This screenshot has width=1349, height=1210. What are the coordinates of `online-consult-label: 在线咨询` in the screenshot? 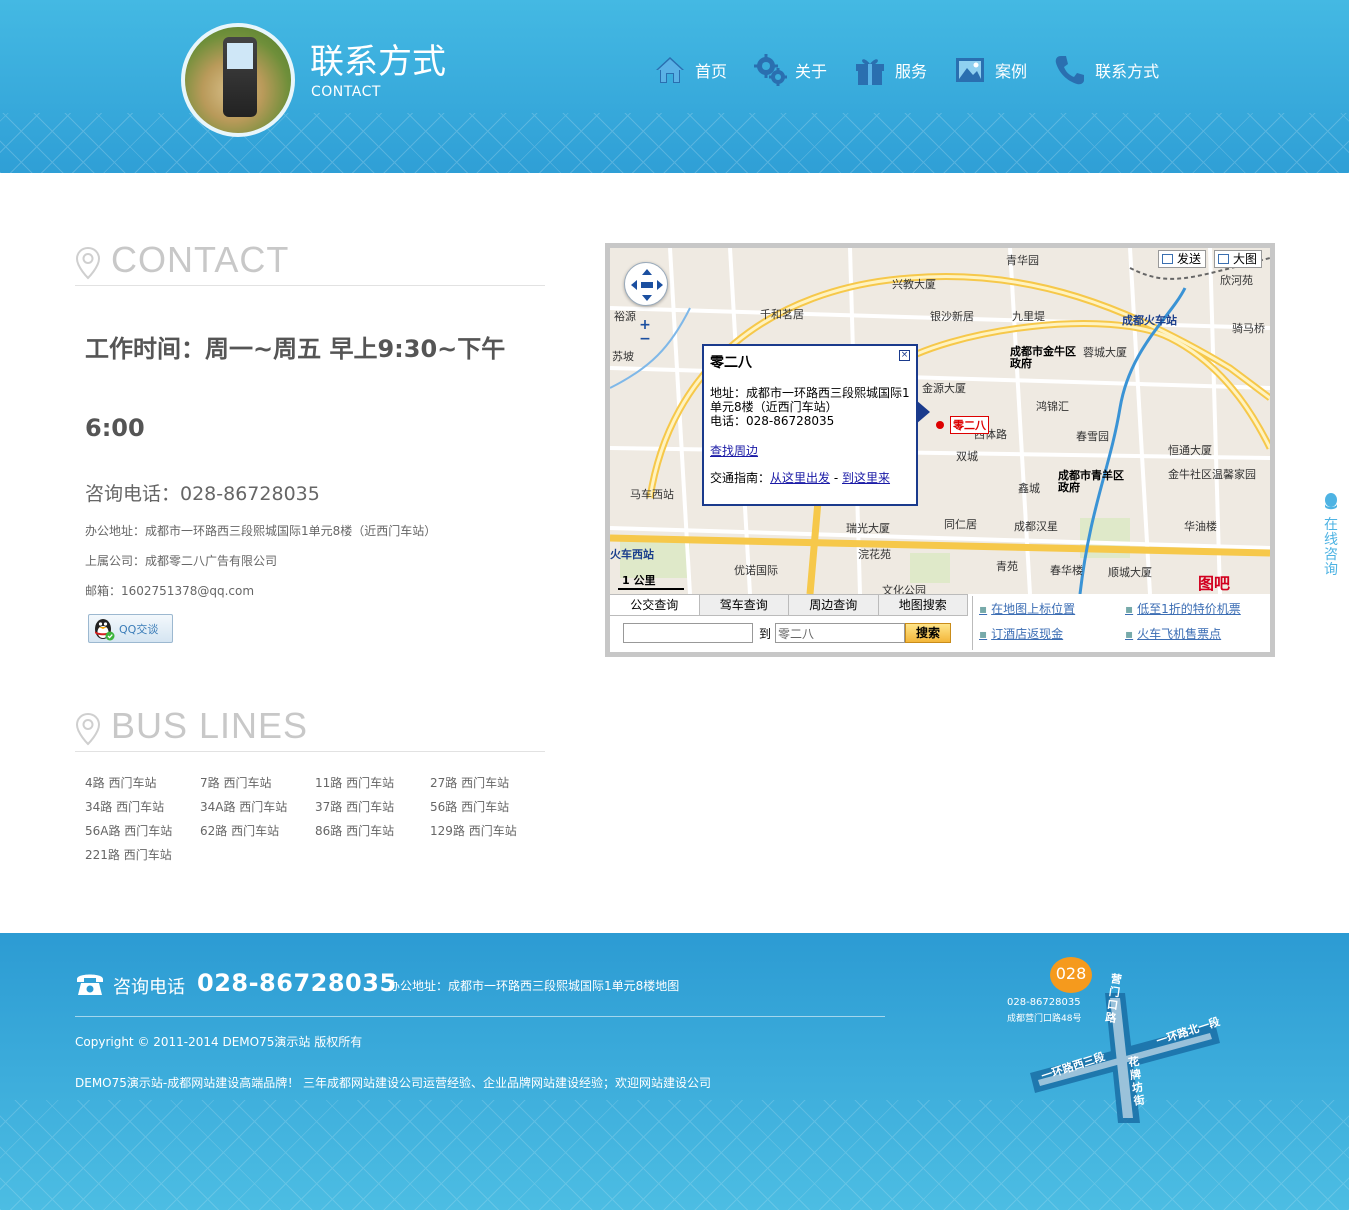 It's located at (1331, 547).